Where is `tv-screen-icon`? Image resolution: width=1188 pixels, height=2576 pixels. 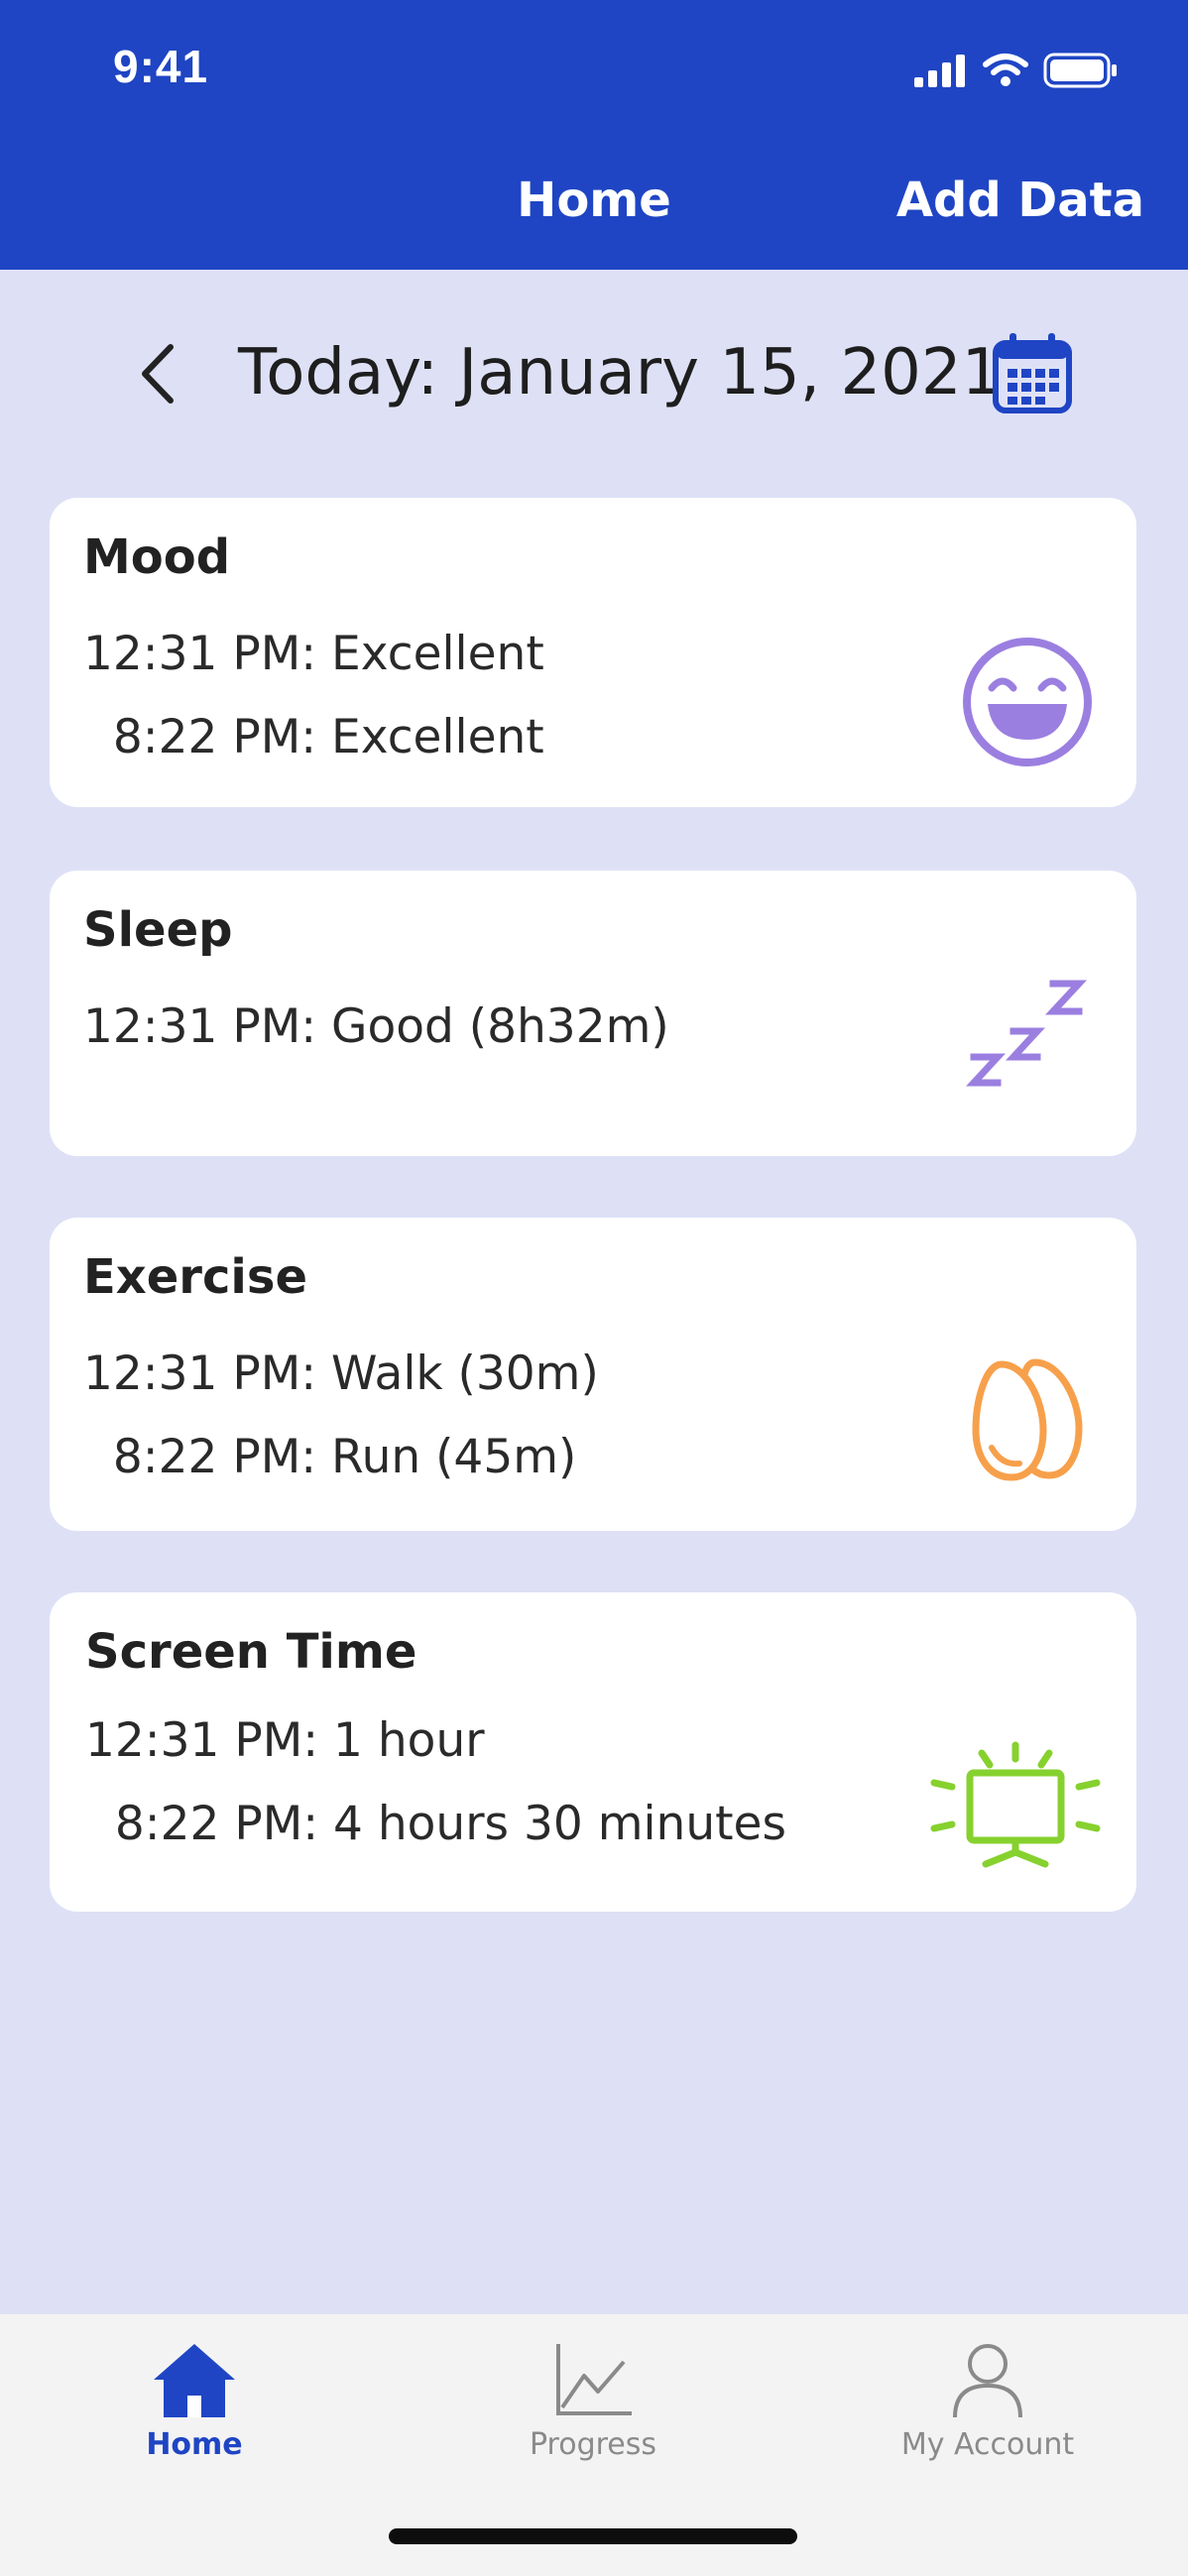
tv-screen-icon is located at coordinates (1016, 1804).